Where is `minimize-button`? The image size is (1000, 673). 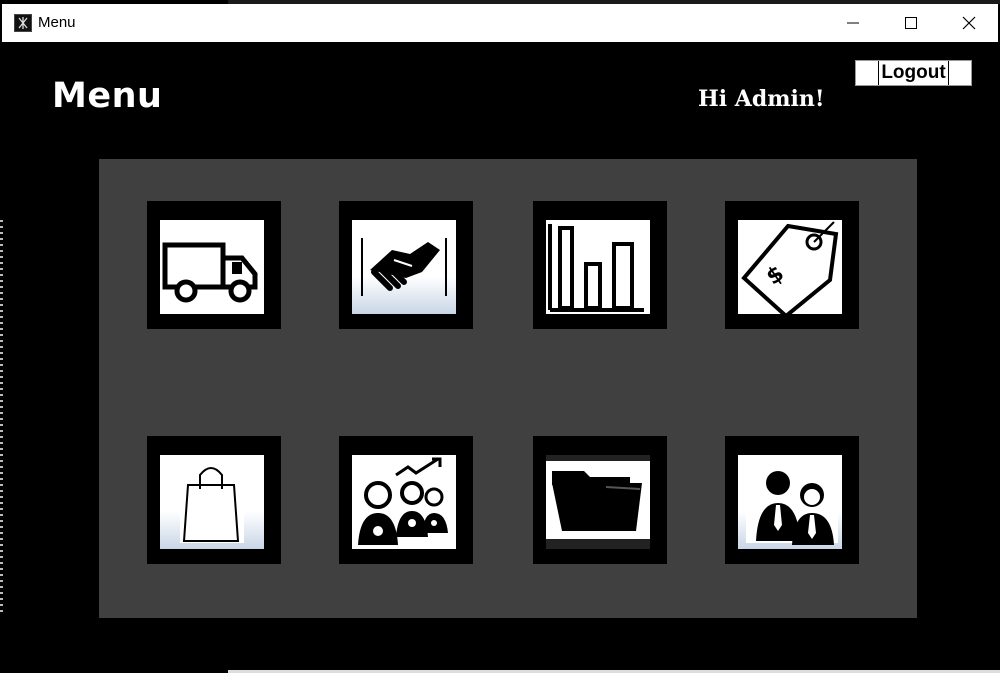 minimize-button is located at coordinates (853, 23).